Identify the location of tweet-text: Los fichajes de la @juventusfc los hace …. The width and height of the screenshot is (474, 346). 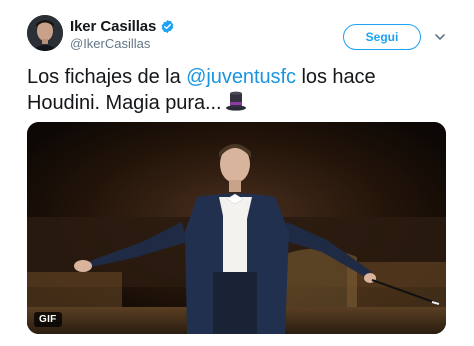
(239, 91).